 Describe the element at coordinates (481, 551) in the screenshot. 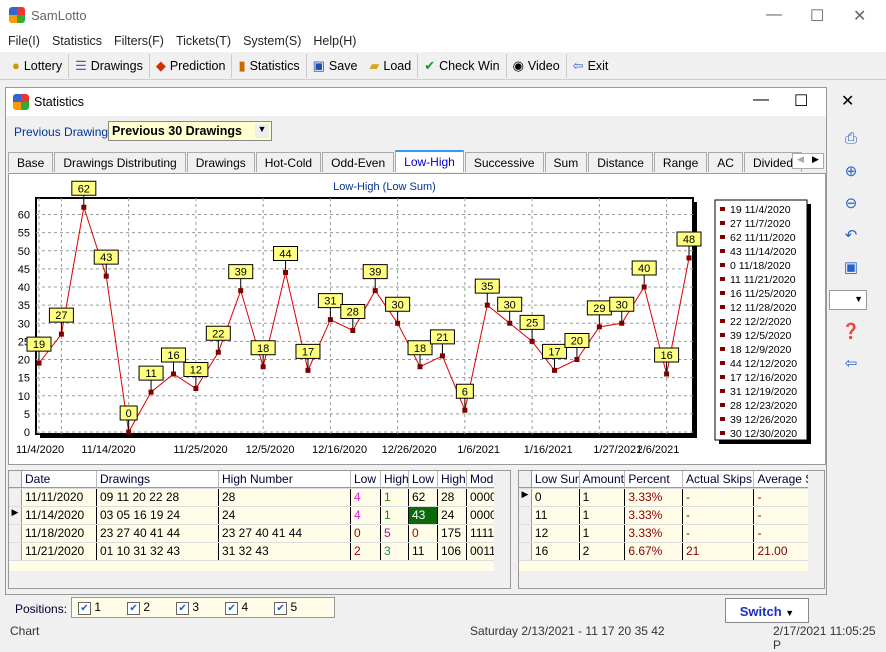

I see `table-cell: 0011` at that location.